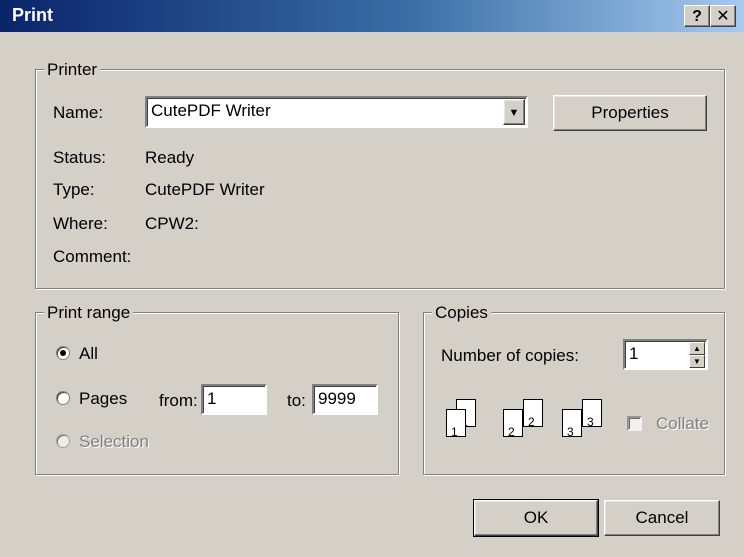 This screenshot has height=557, width=744. What do you see at coordinates (574, 393) in the screenshot?
I see `copies-group` at bounding box center [574, 393].